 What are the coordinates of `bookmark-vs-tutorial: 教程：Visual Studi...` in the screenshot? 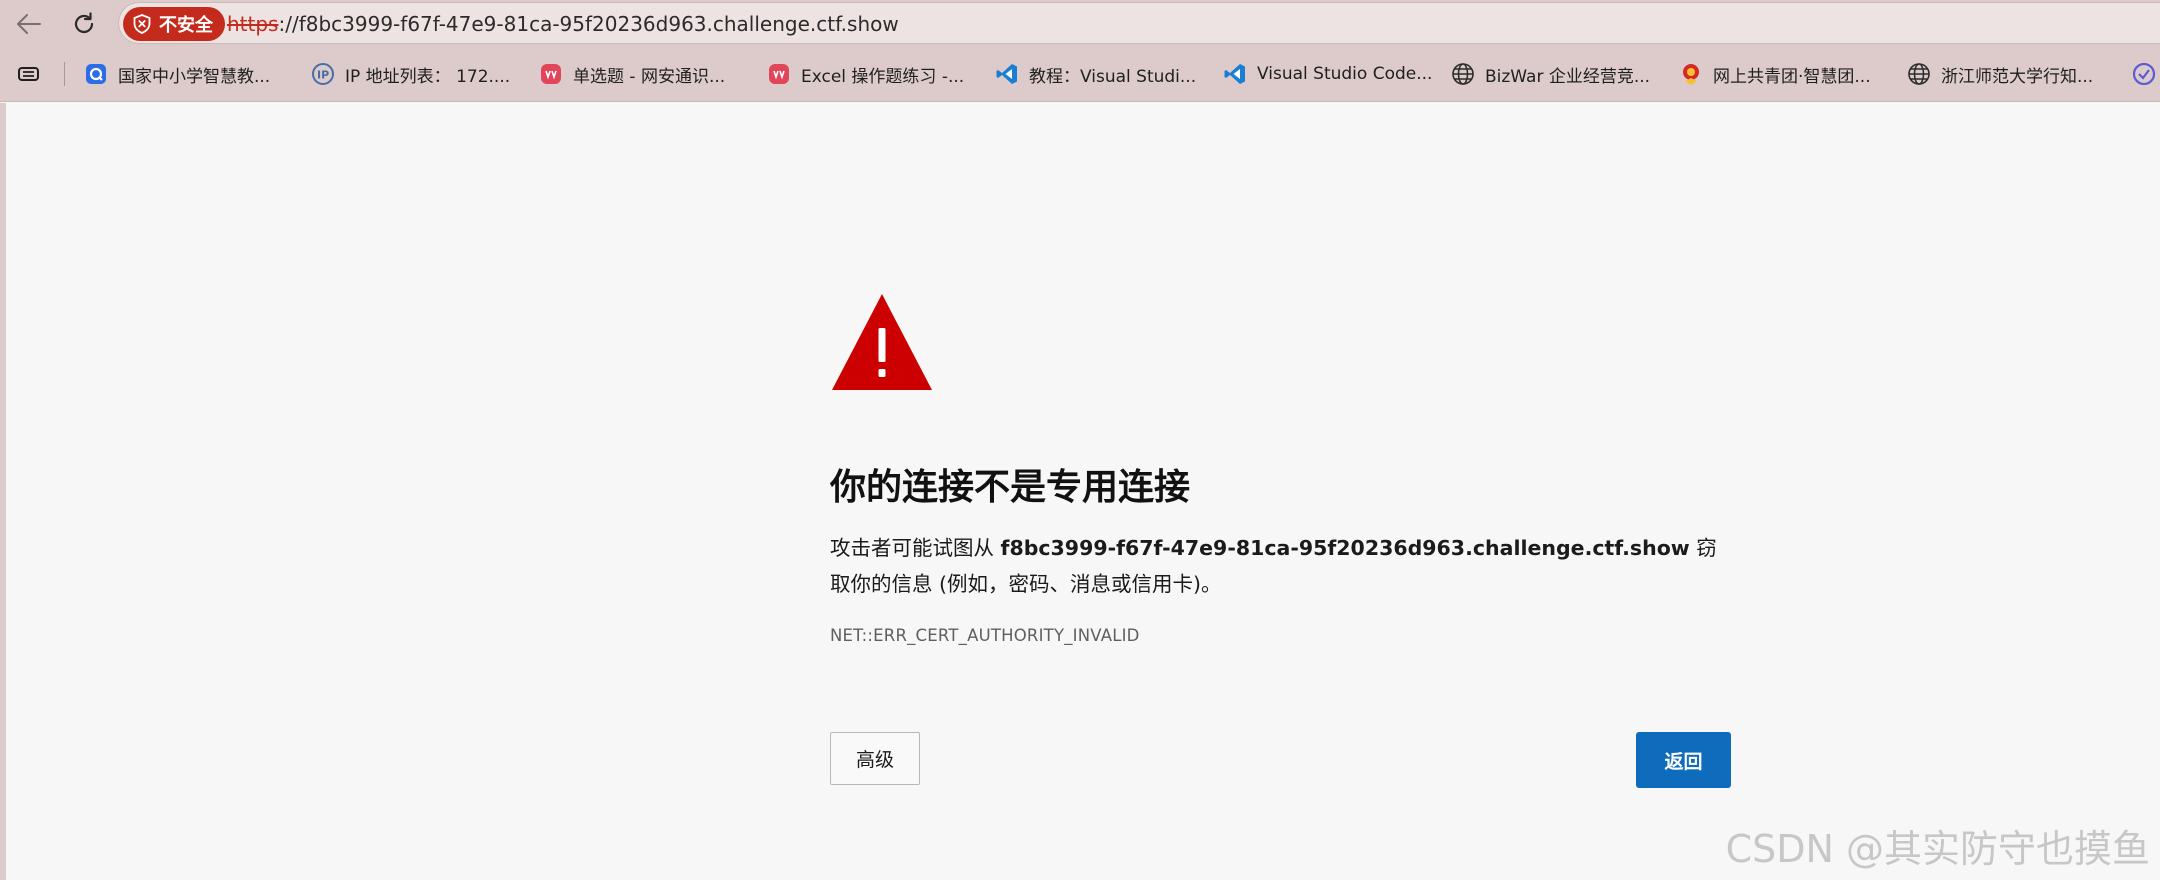 It's located at (1095, 74).